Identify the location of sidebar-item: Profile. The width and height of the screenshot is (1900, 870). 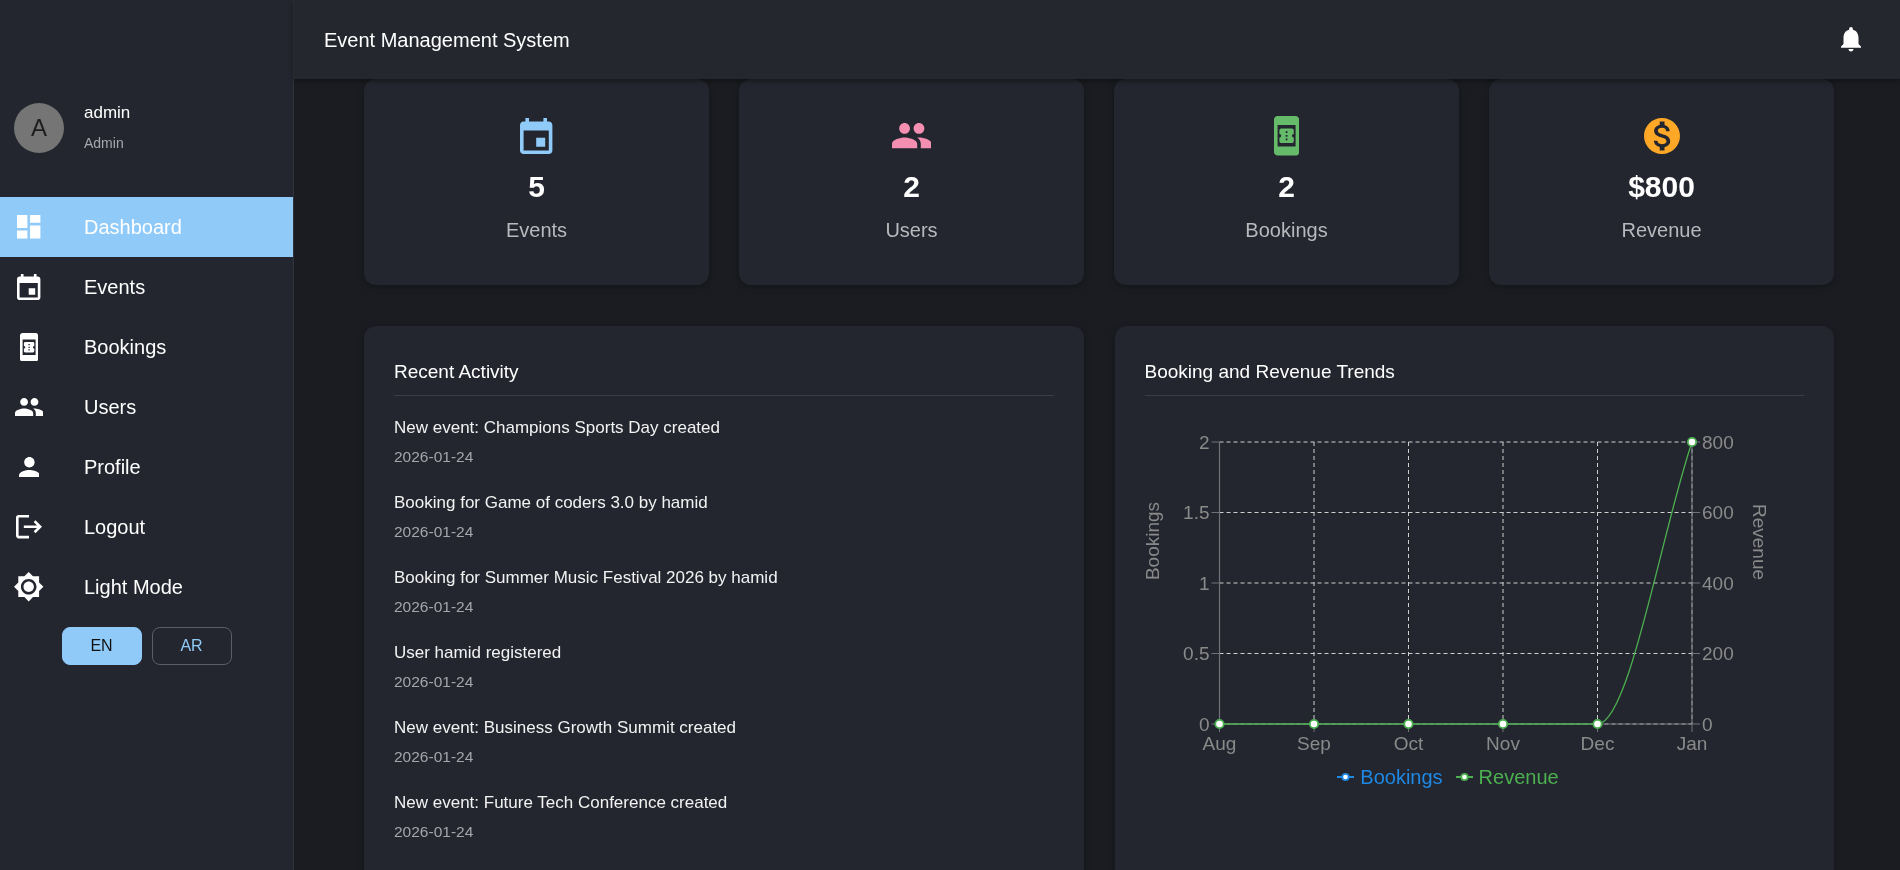
(146, 467).